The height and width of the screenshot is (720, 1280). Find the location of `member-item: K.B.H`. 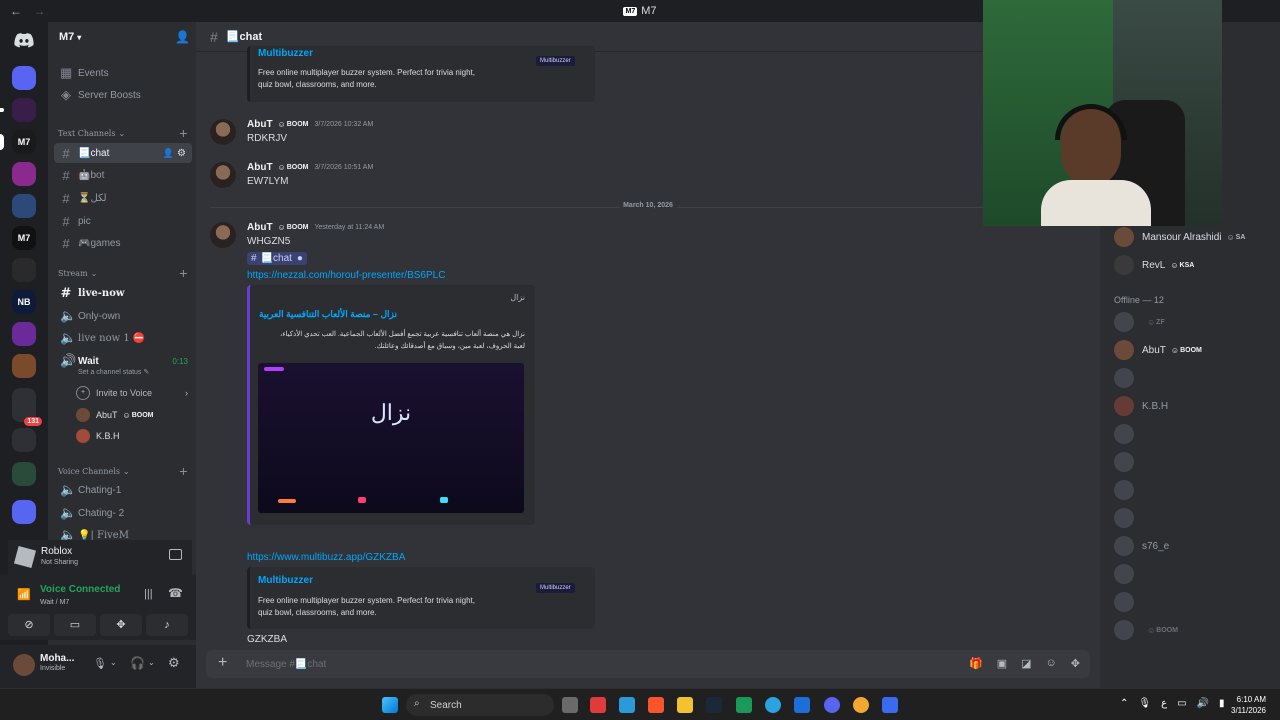

member-item: K.B.H is located at coordinates (1141, 406).